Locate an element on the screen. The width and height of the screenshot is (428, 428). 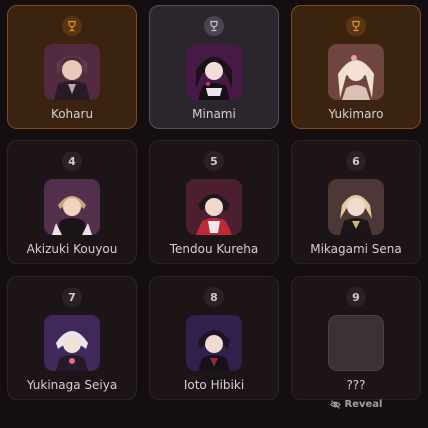
trophy-gold-icon is located at coordinates (72, 26).